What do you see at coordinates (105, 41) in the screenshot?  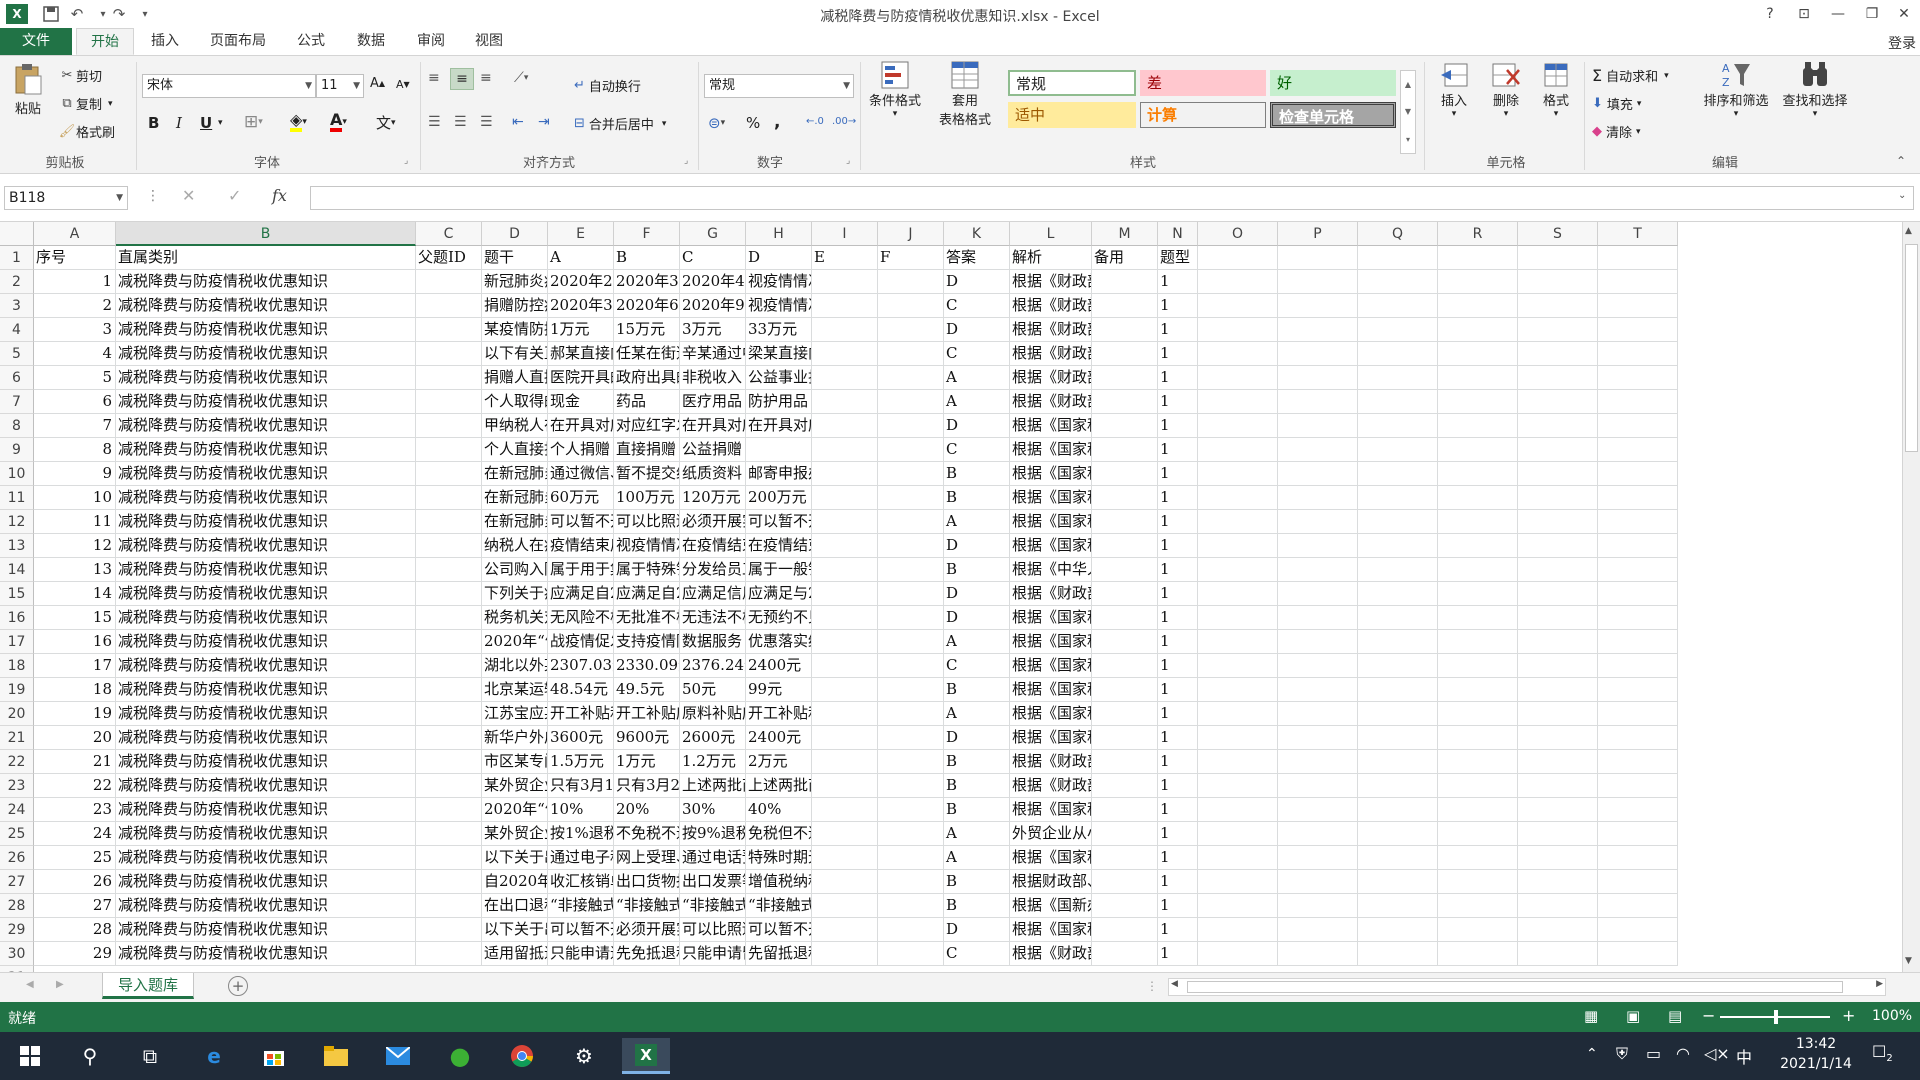 I see `tab-home: 开始` at bounding box center [105, 41].